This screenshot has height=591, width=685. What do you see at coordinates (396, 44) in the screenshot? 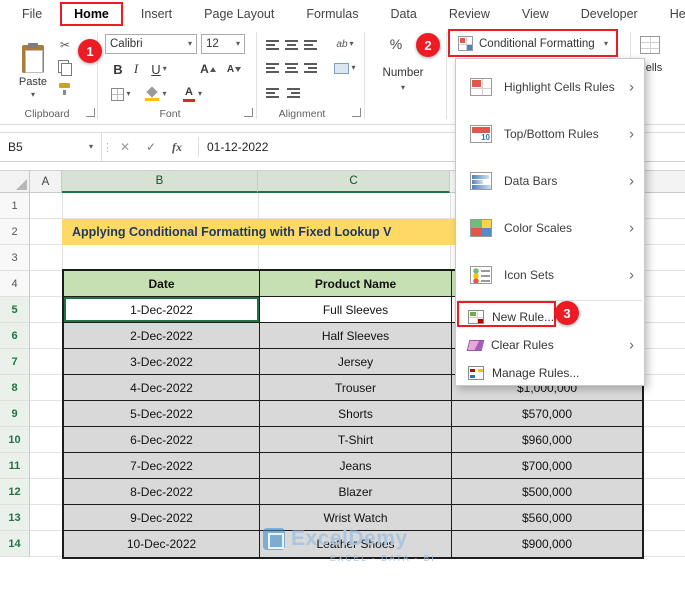
I see `percent-style-button: %` at bounding box center [396, 44].